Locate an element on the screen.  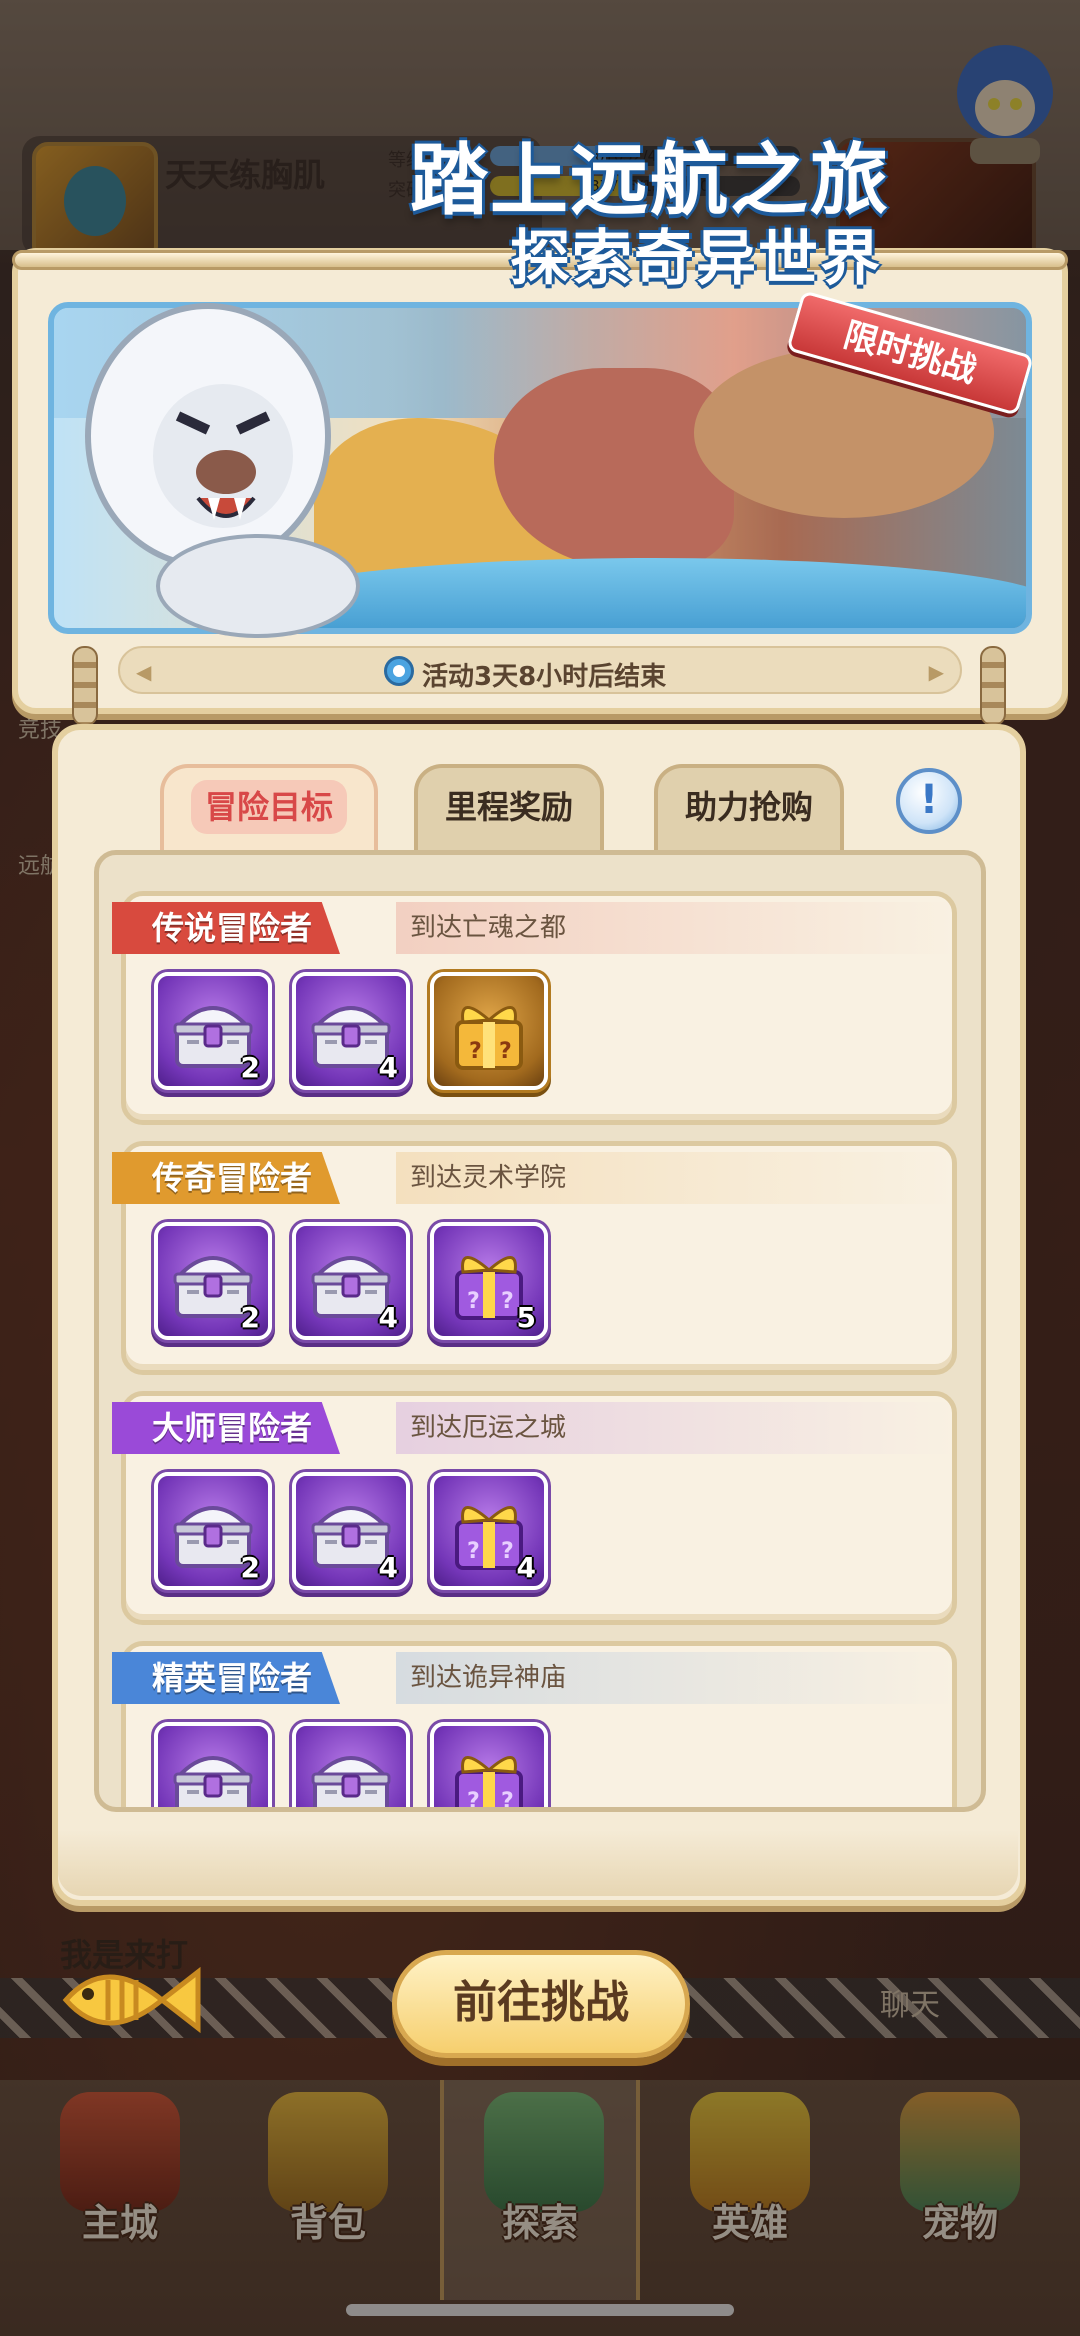
reward-gift: 5 is located at coordinates (489, 1281).